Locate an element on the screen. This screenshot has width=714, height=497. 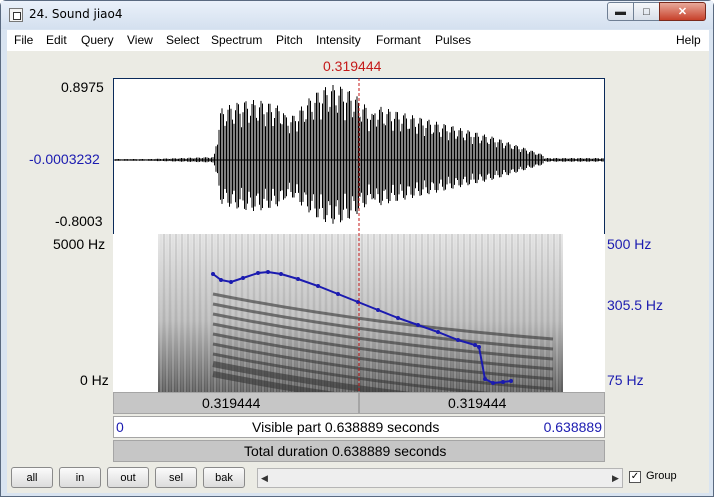
visible-part-bar: 0 Visible part 0.638889 seconds 0.638889 is located at coordinates (359, 427).